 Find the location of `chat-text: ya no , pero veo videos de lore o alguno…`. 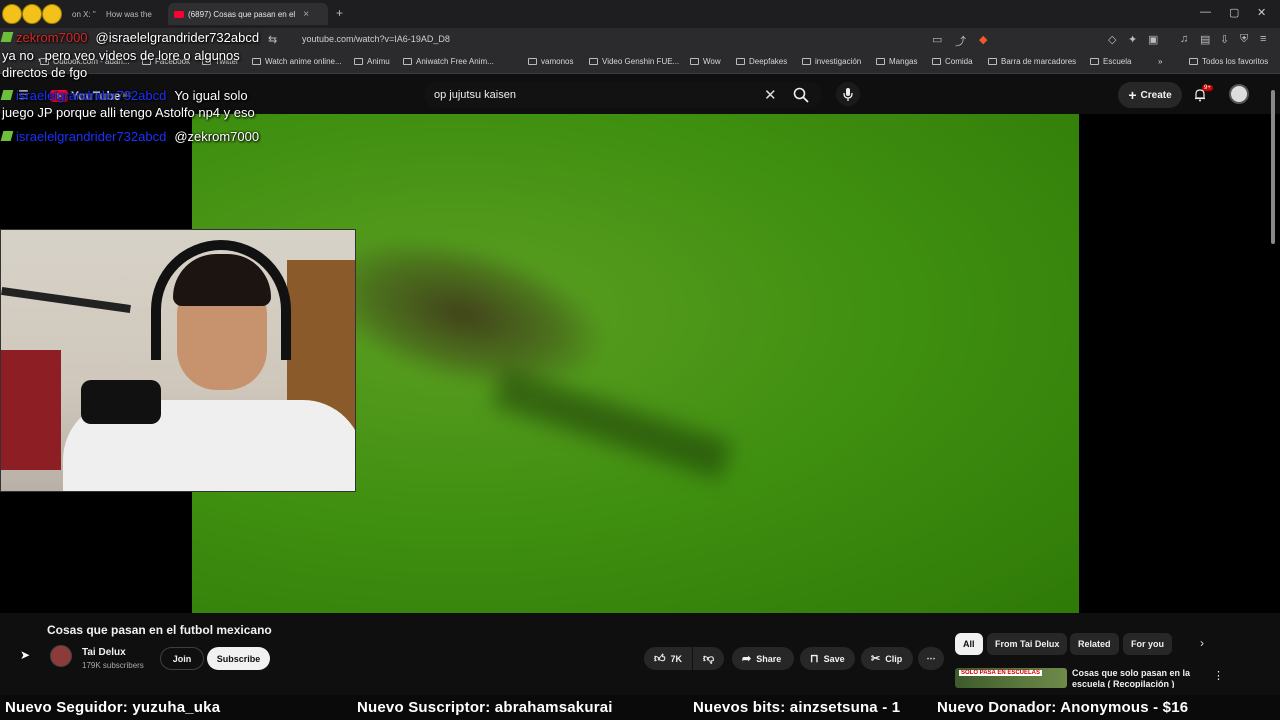

chat-text: ya no , pero veo videos de lore o alguno… is located at coordinates (121, 55).